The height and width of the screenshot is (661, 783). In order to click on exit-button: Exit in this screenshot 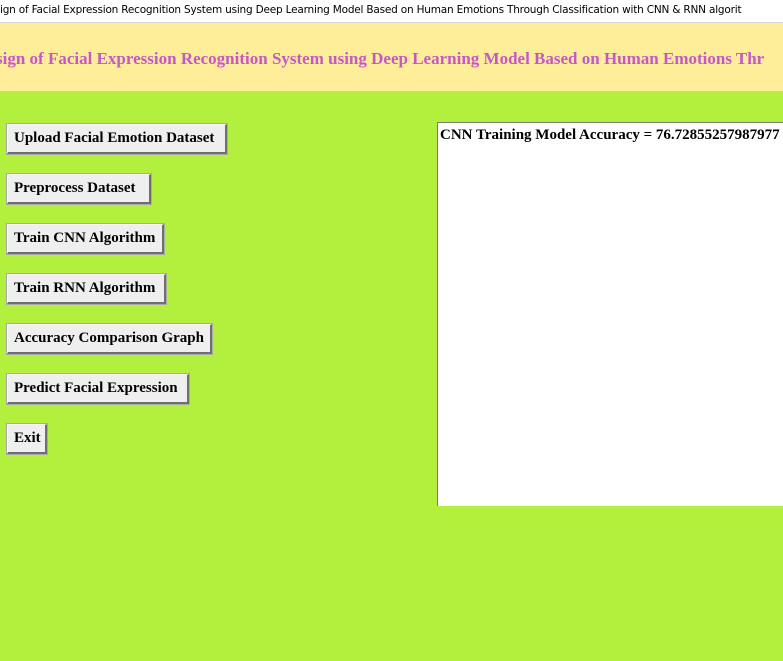, I will do `click(27, 439)`.